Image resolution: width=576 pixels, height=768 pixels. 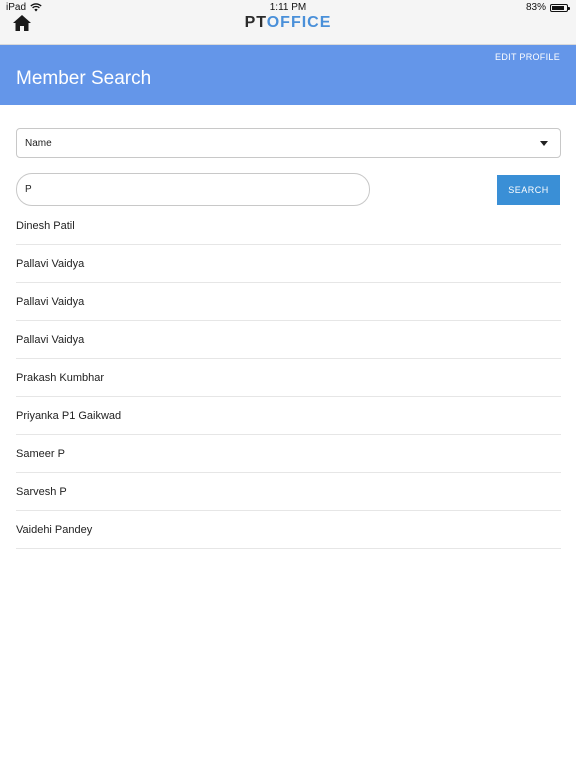 What do you see at coordinates (288, 416) in the screenshot?
I see `list-item: Priyanka P1 Gaikwad` at bounding box center [288, 416].